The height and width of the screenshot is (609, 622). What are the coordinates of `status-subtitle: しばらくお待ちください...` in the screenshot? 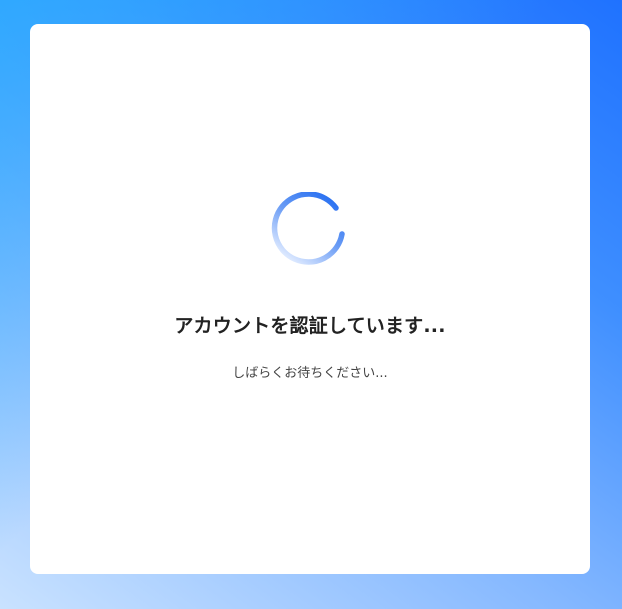 It's located at (310, 373).